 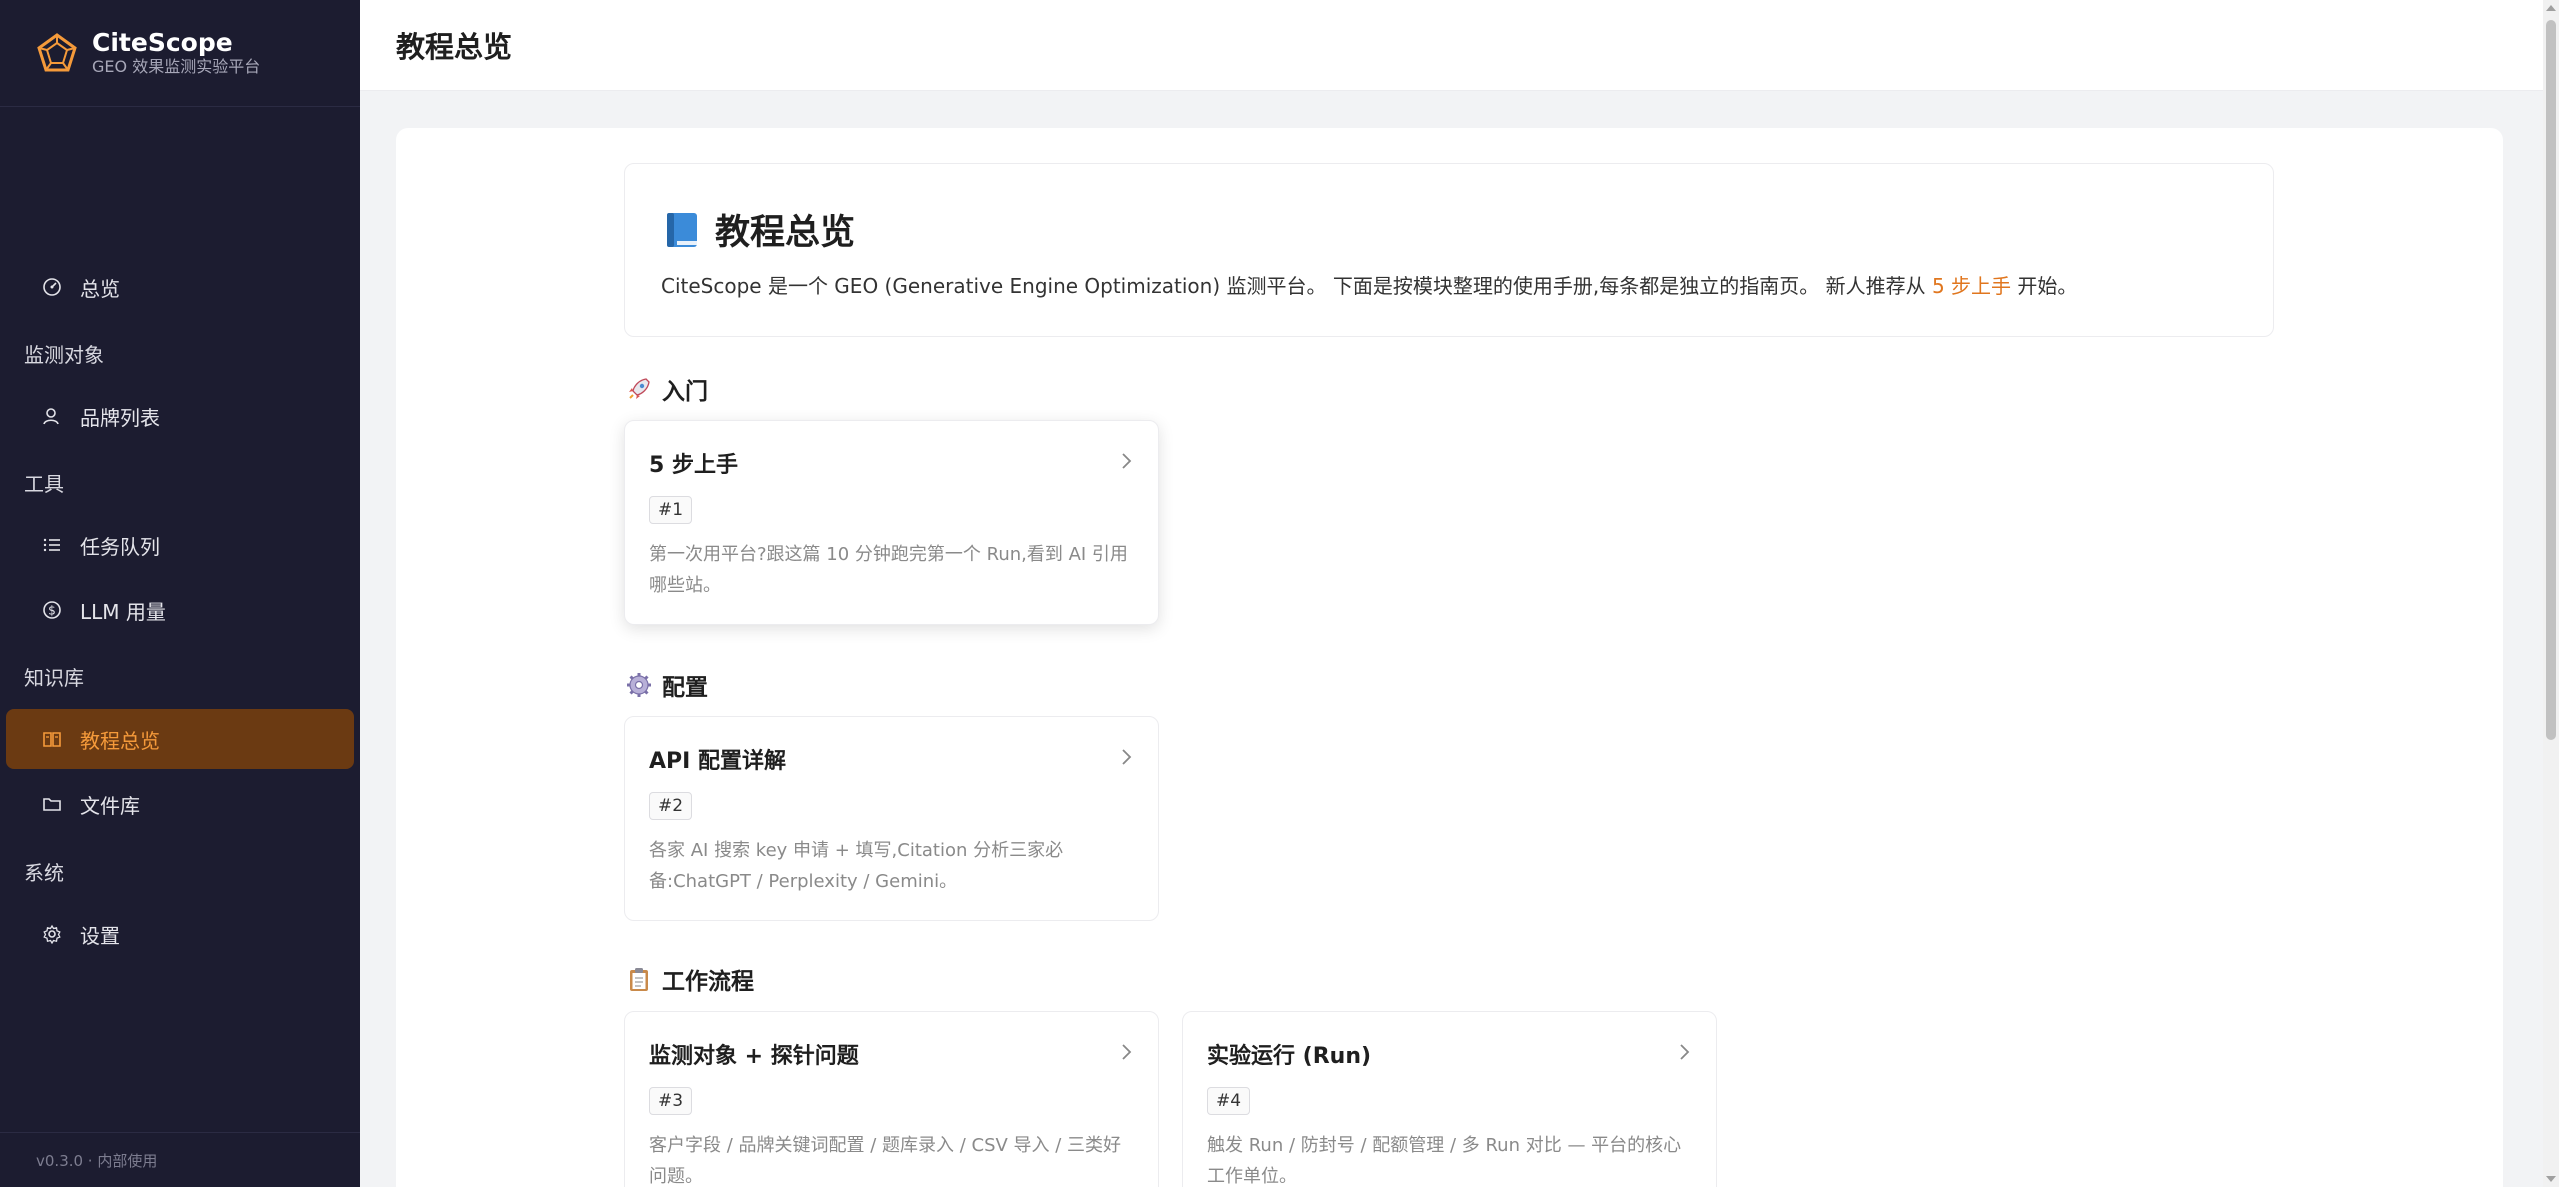 I want to click on section-configuration: 配置, so click(x=667, y=685).